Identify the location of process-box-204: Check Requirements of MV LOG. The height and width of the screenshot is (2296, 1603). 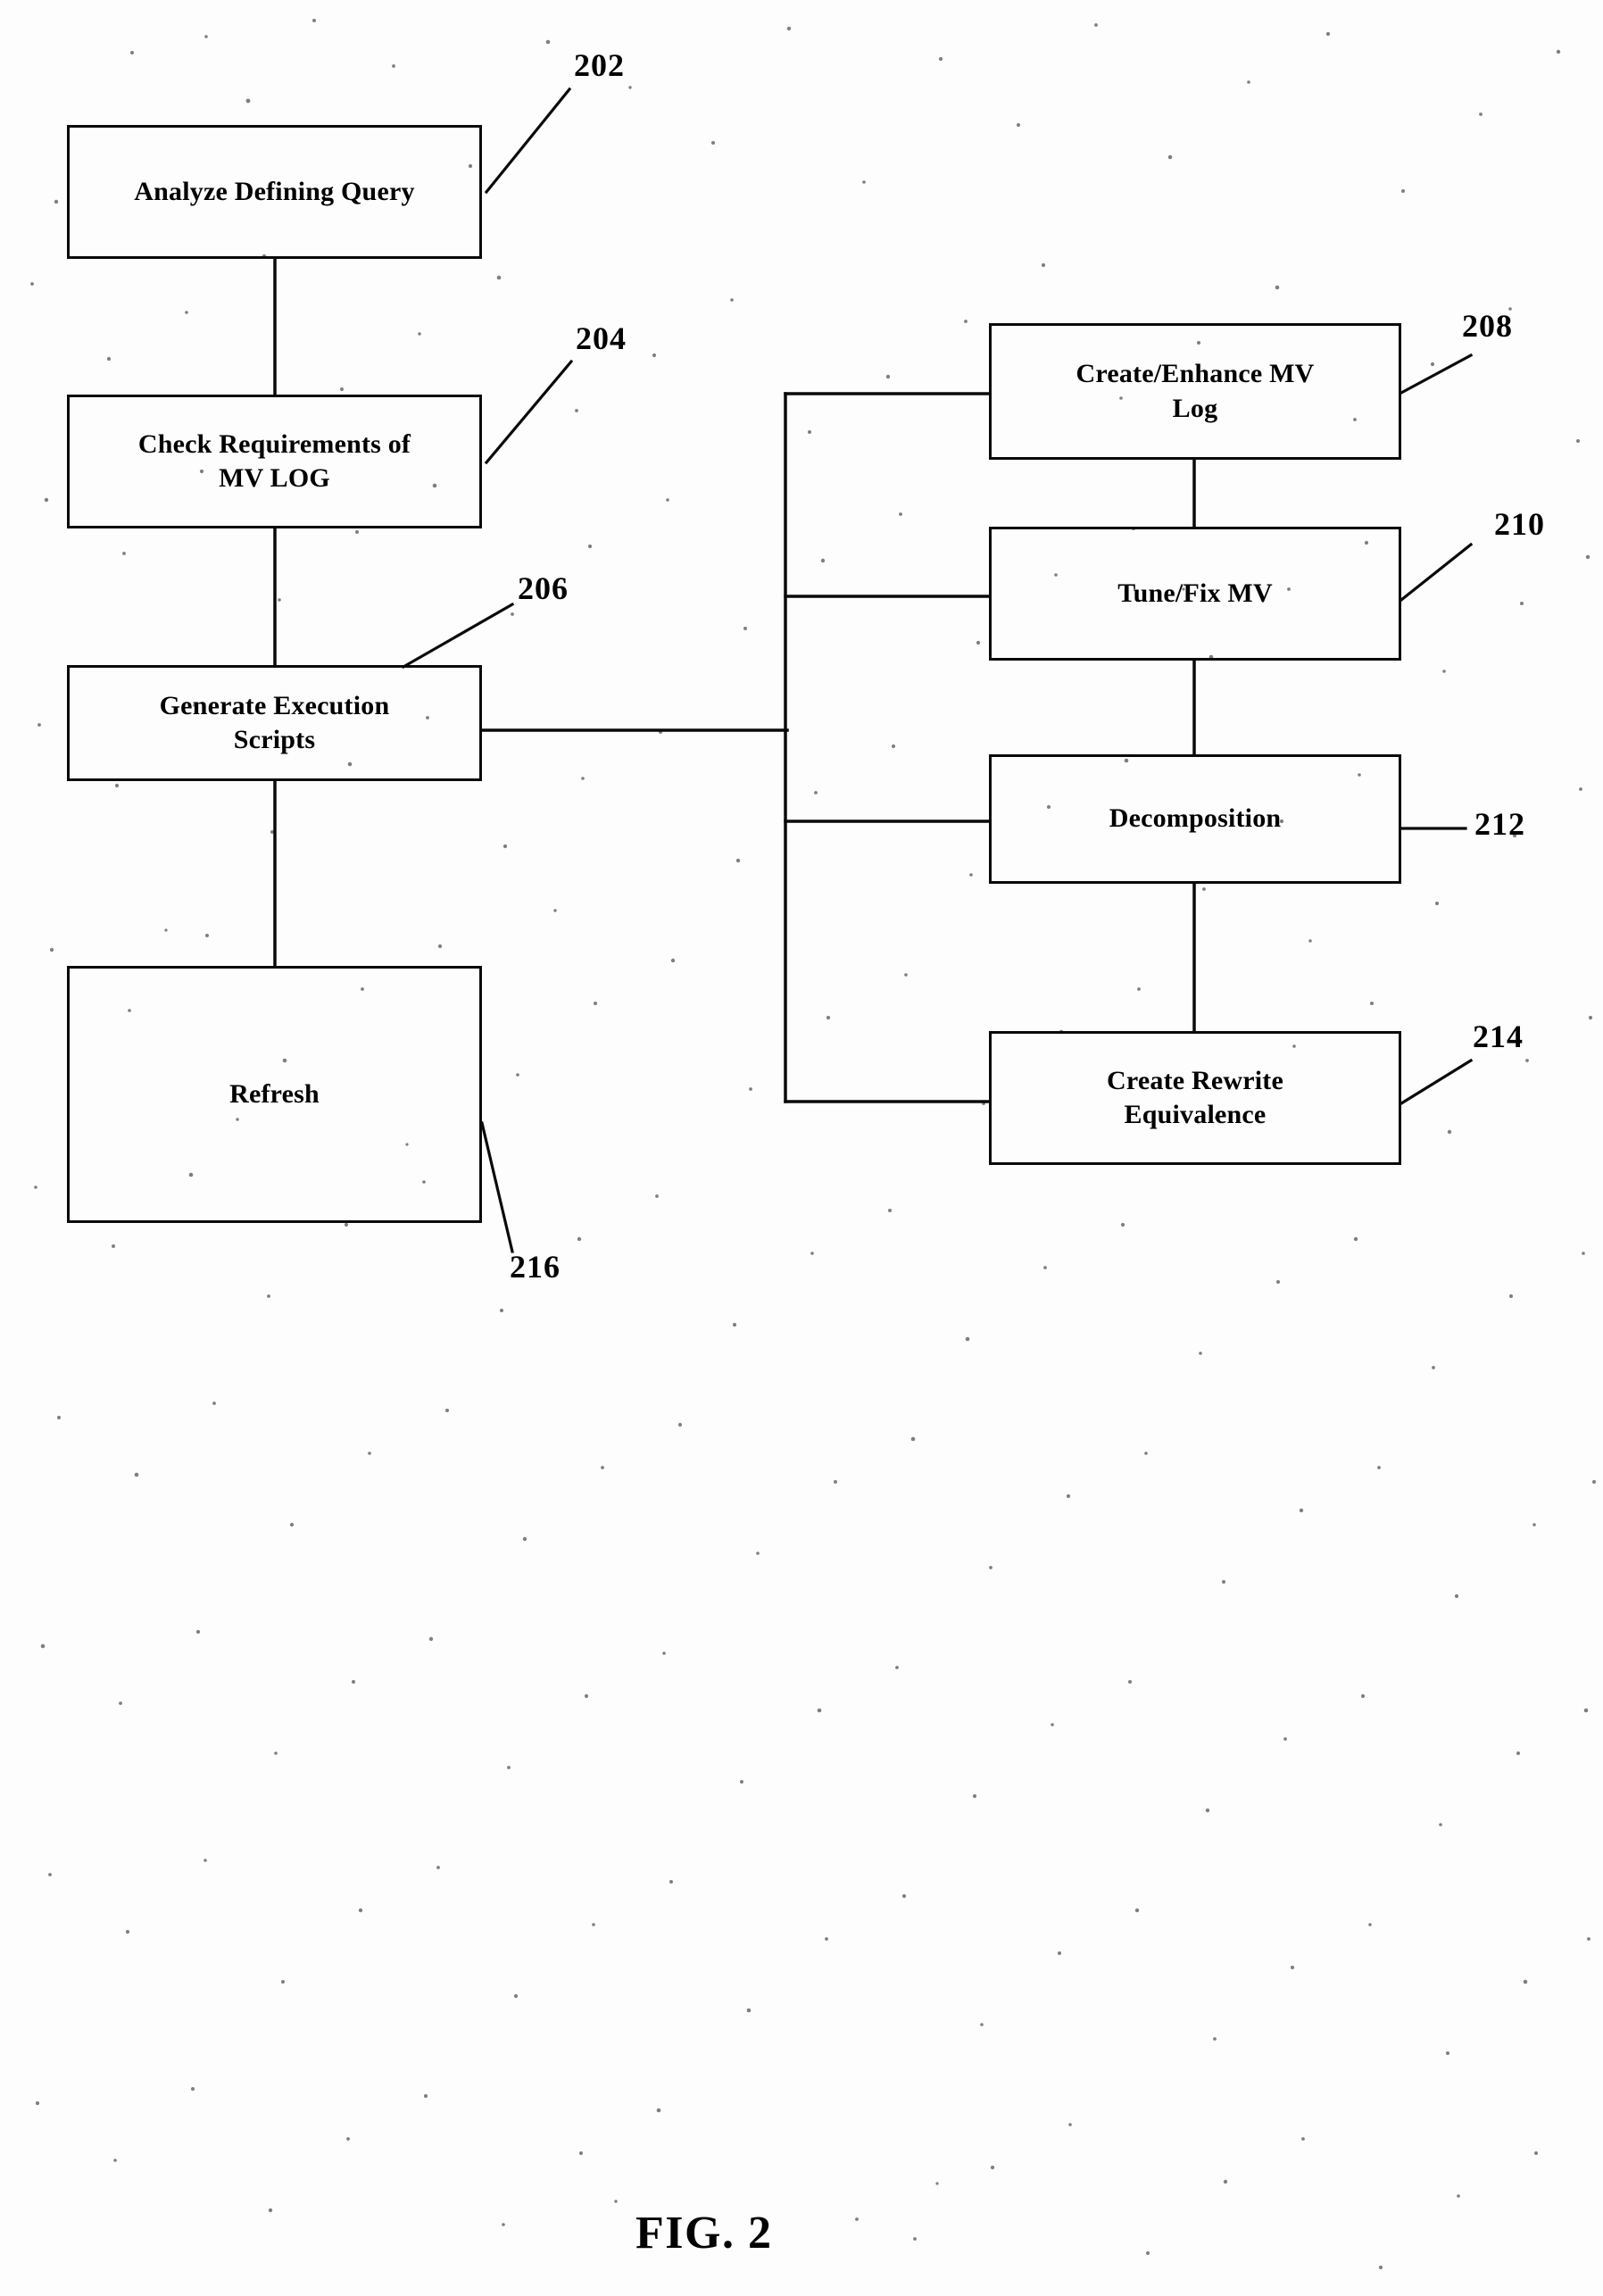
(274, 462).